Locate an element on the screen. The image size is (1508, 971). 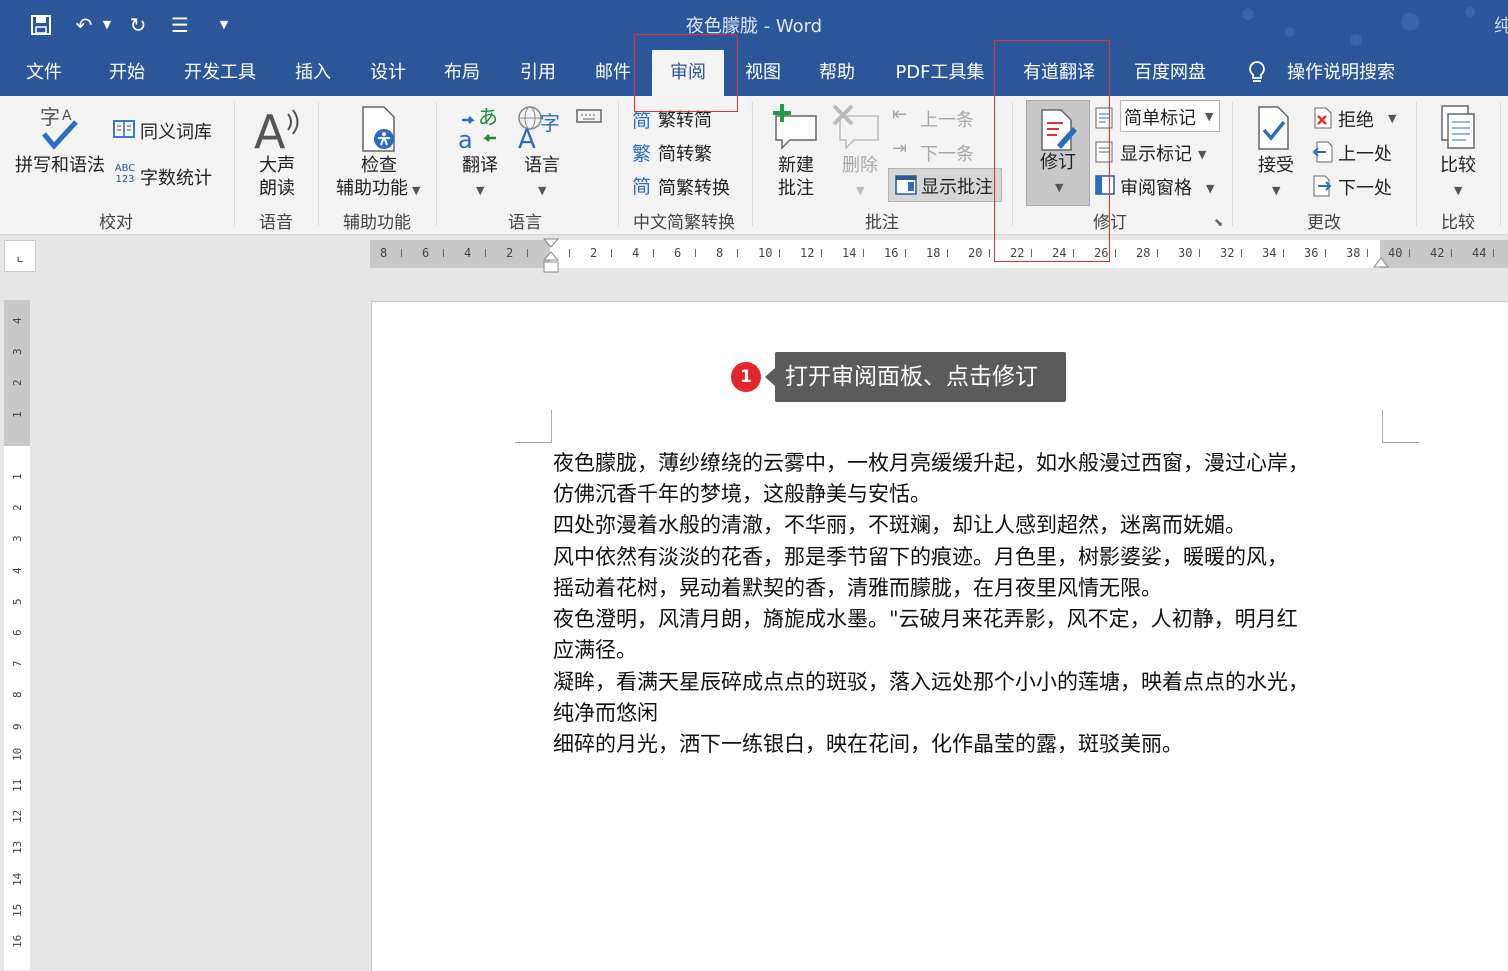
chinese-conversion-button: 简繁转换 is located at coordinates (694, 187).